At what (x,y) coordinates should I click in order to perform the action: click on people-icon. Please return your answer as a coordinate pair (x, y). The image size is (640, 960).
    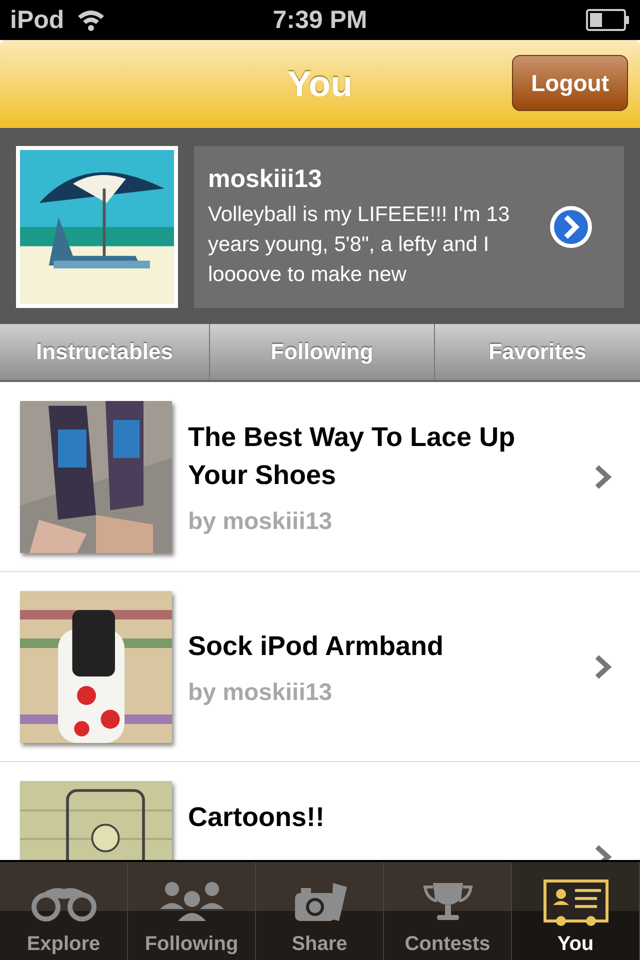
    Looking at the image, I should click on (192, 901).